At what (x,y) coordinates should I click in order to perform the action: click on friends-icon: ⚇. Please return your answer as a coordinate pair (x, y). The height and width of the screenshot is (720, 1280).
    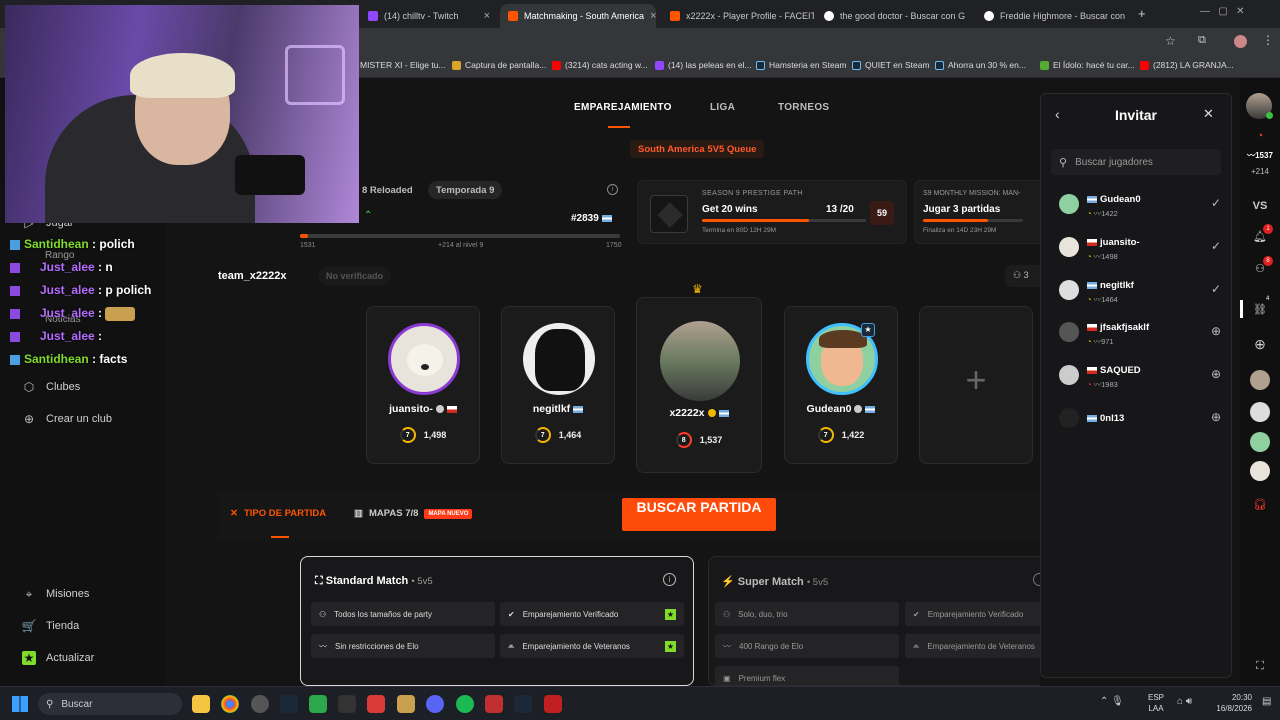
    Looking at the image, I should click on (1260, 268).